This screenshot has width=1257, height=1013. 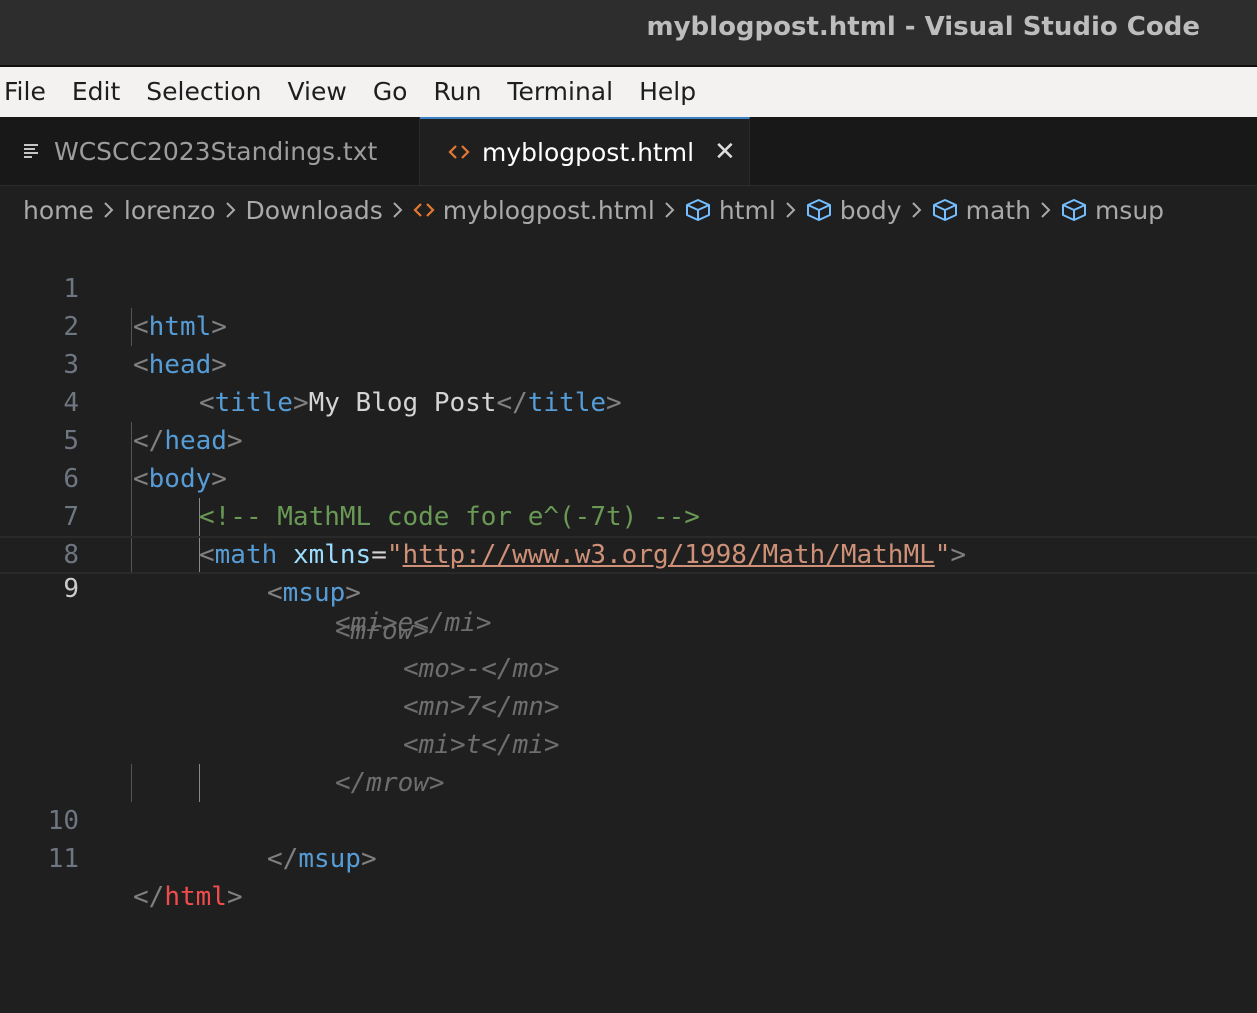 I want to click on code-line: 3 <title>My Blog Post</title>, so click(x=628, y=363).